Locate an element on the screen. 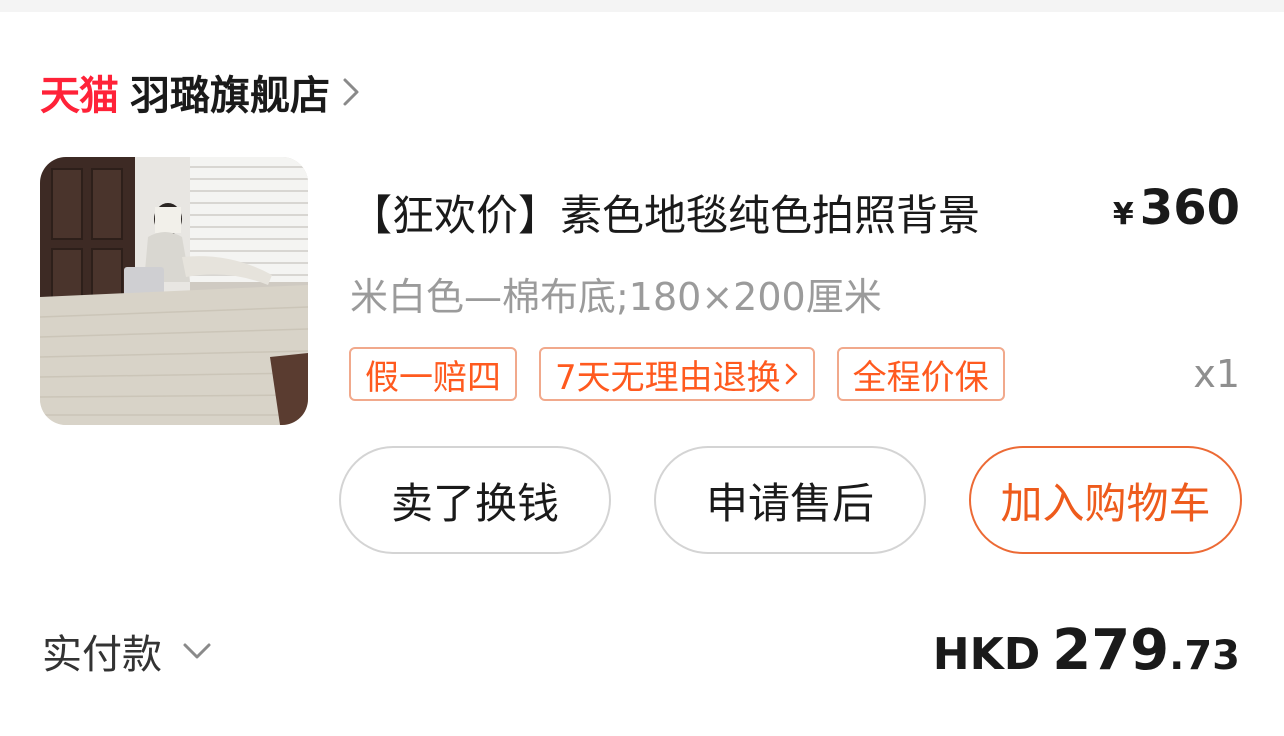 The image size is (1284, 736). store-name: 羽璐旗舰店 is located at coordinates (230, 92).